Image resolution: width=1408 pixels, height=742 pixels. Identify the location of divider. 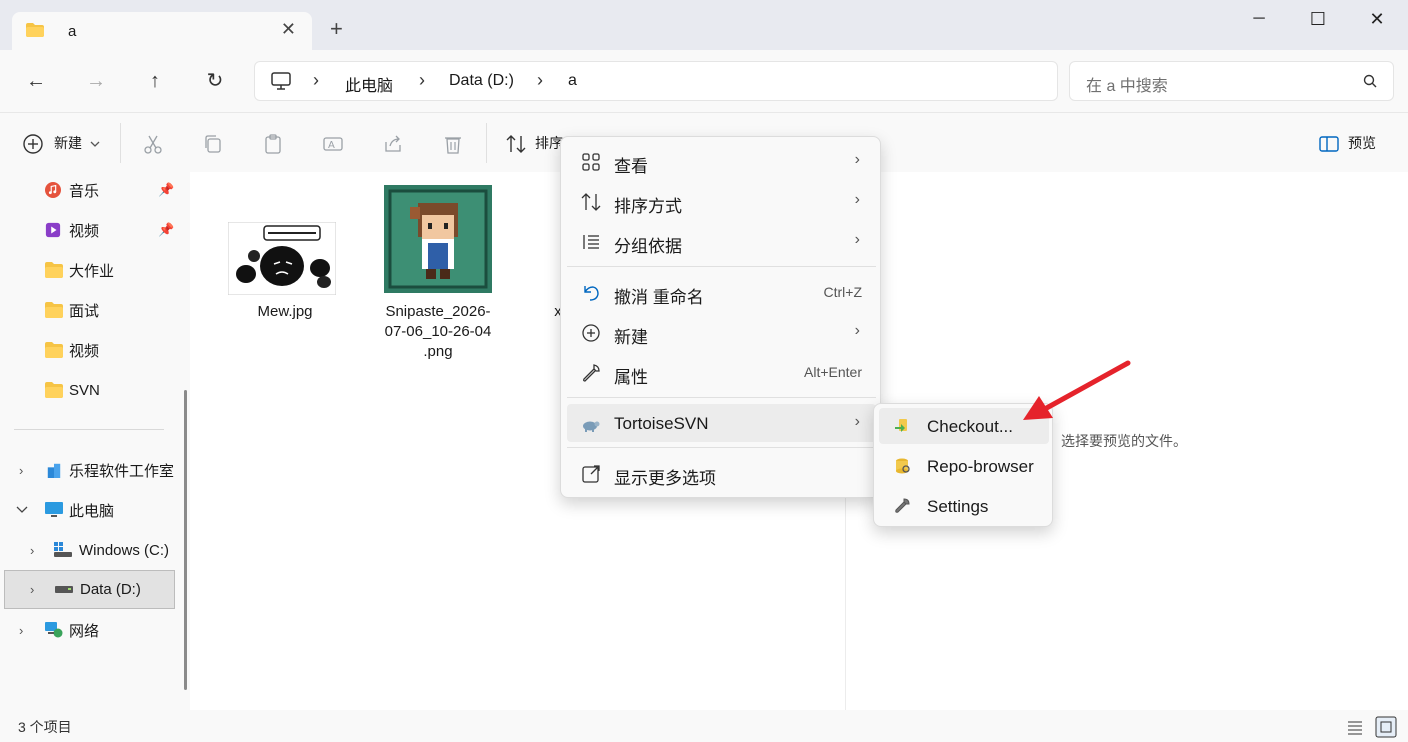
(486, 143).